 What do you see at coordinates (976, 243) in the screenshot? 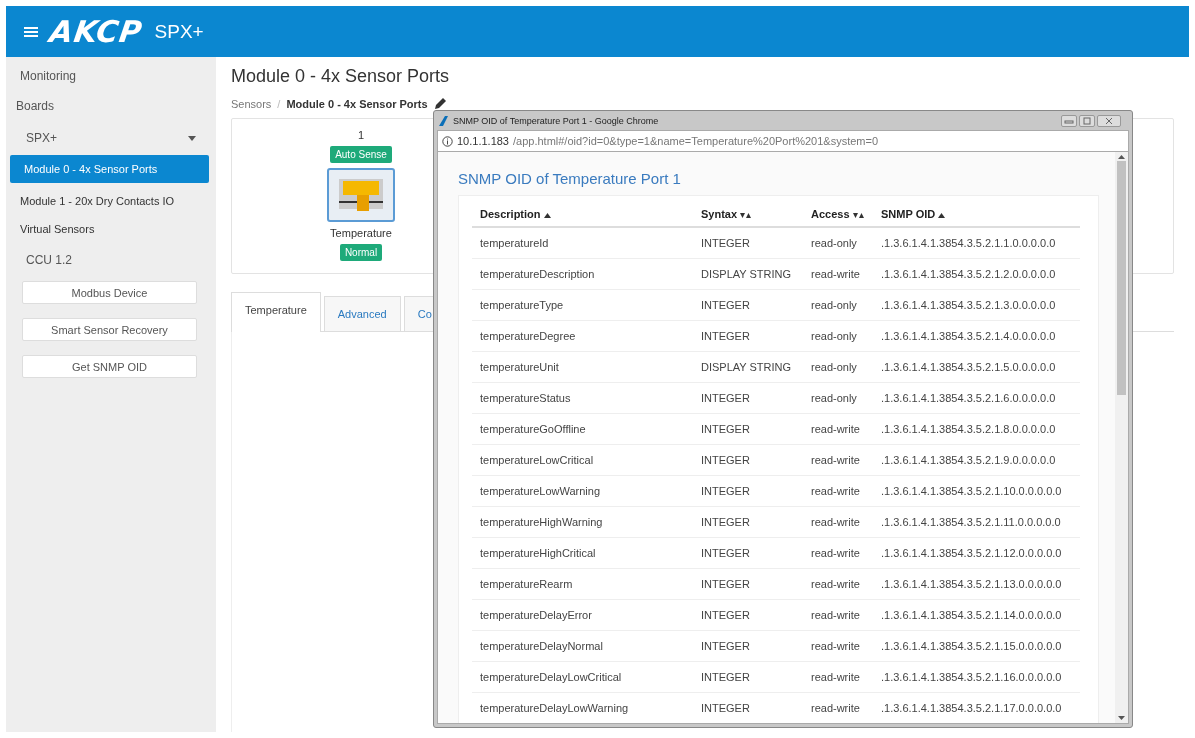
I see `table-cell: .1.3.6.1.4.1.3854.3.5.2.1.1.0.0.0.0.0` at bounding box center [976, 243].